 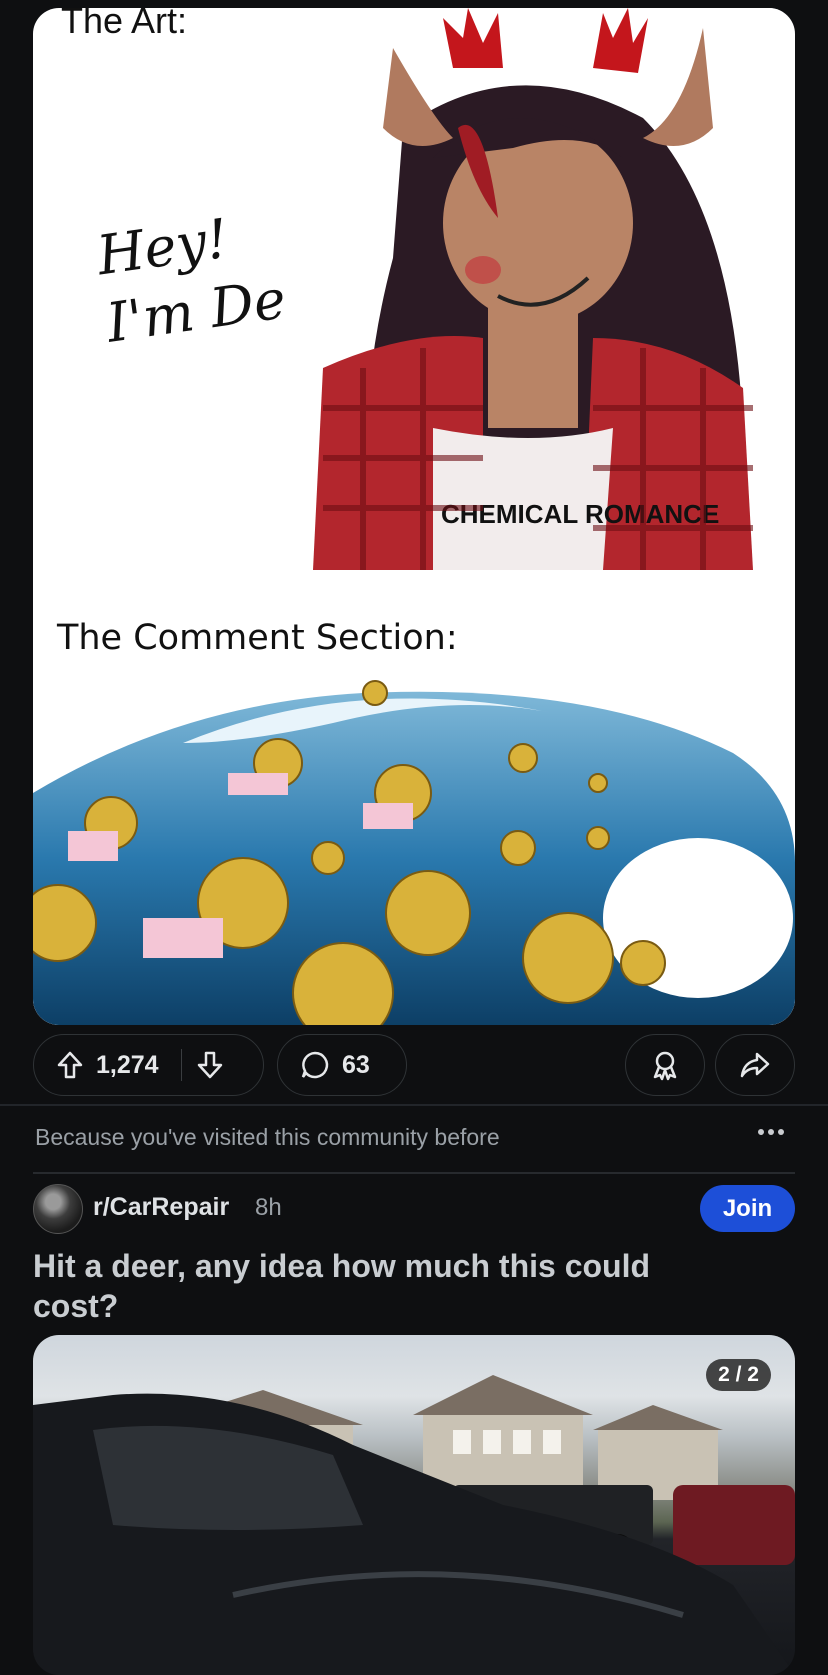 I want to click on share-button, so click(x=755, y=1065).